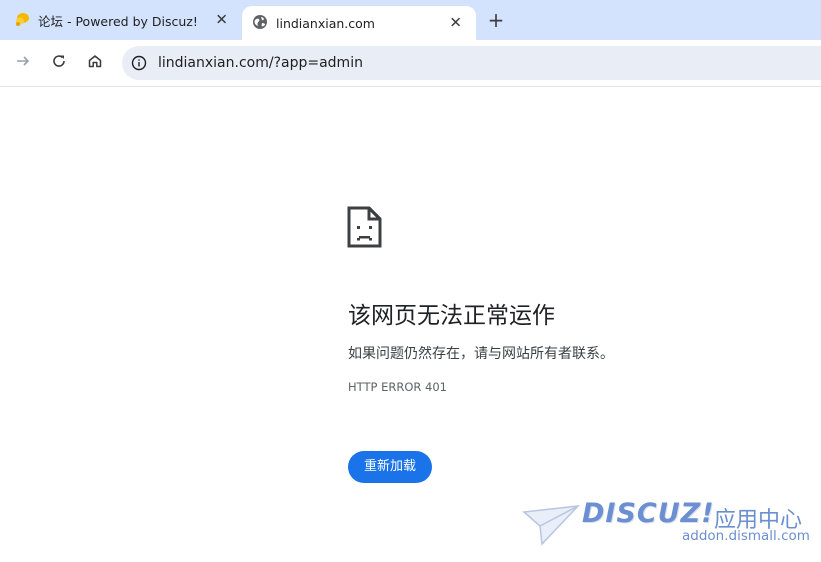  I want to click on tab-title: 论坛 - Powered by Discuz!, so click(118, 21).